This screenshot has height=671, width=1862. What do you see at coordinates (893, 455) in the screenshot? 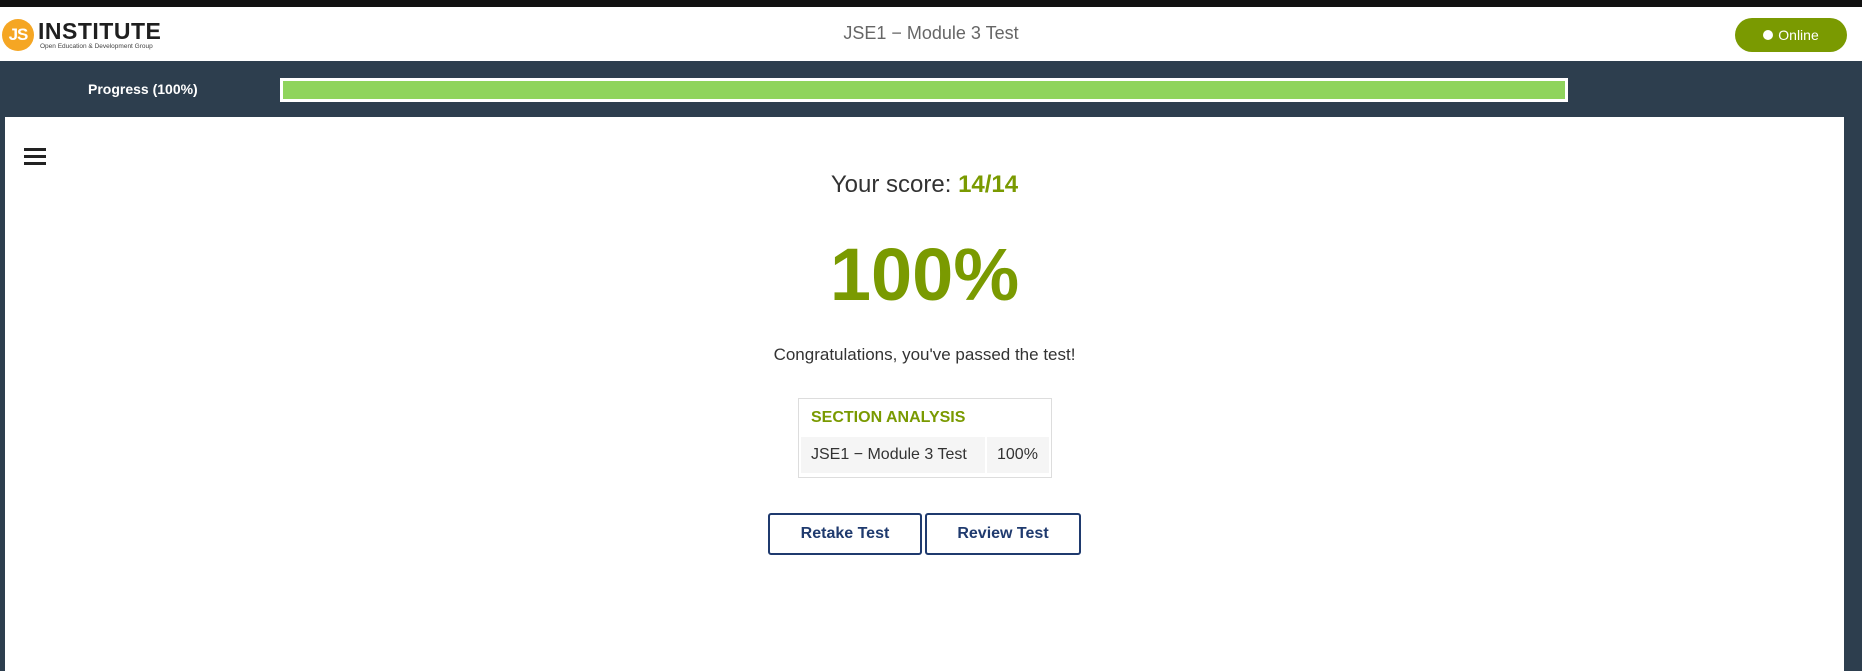
I see `section-name-cell: JSE1 − Module 3 Test` at bounding box center [893, 455].